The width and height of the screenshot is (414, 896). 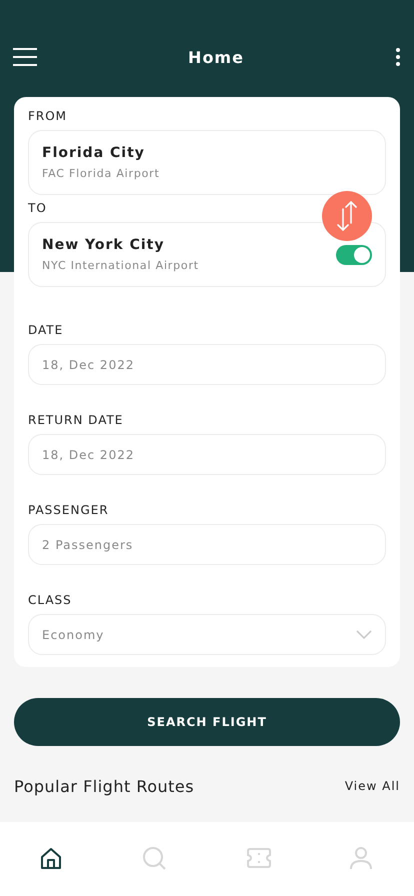 What do you see at coordinates (207, 722) in the screenshot?
I see `search-flight-button: SEARCH FLIGHT` at bounding box center [207, 722].